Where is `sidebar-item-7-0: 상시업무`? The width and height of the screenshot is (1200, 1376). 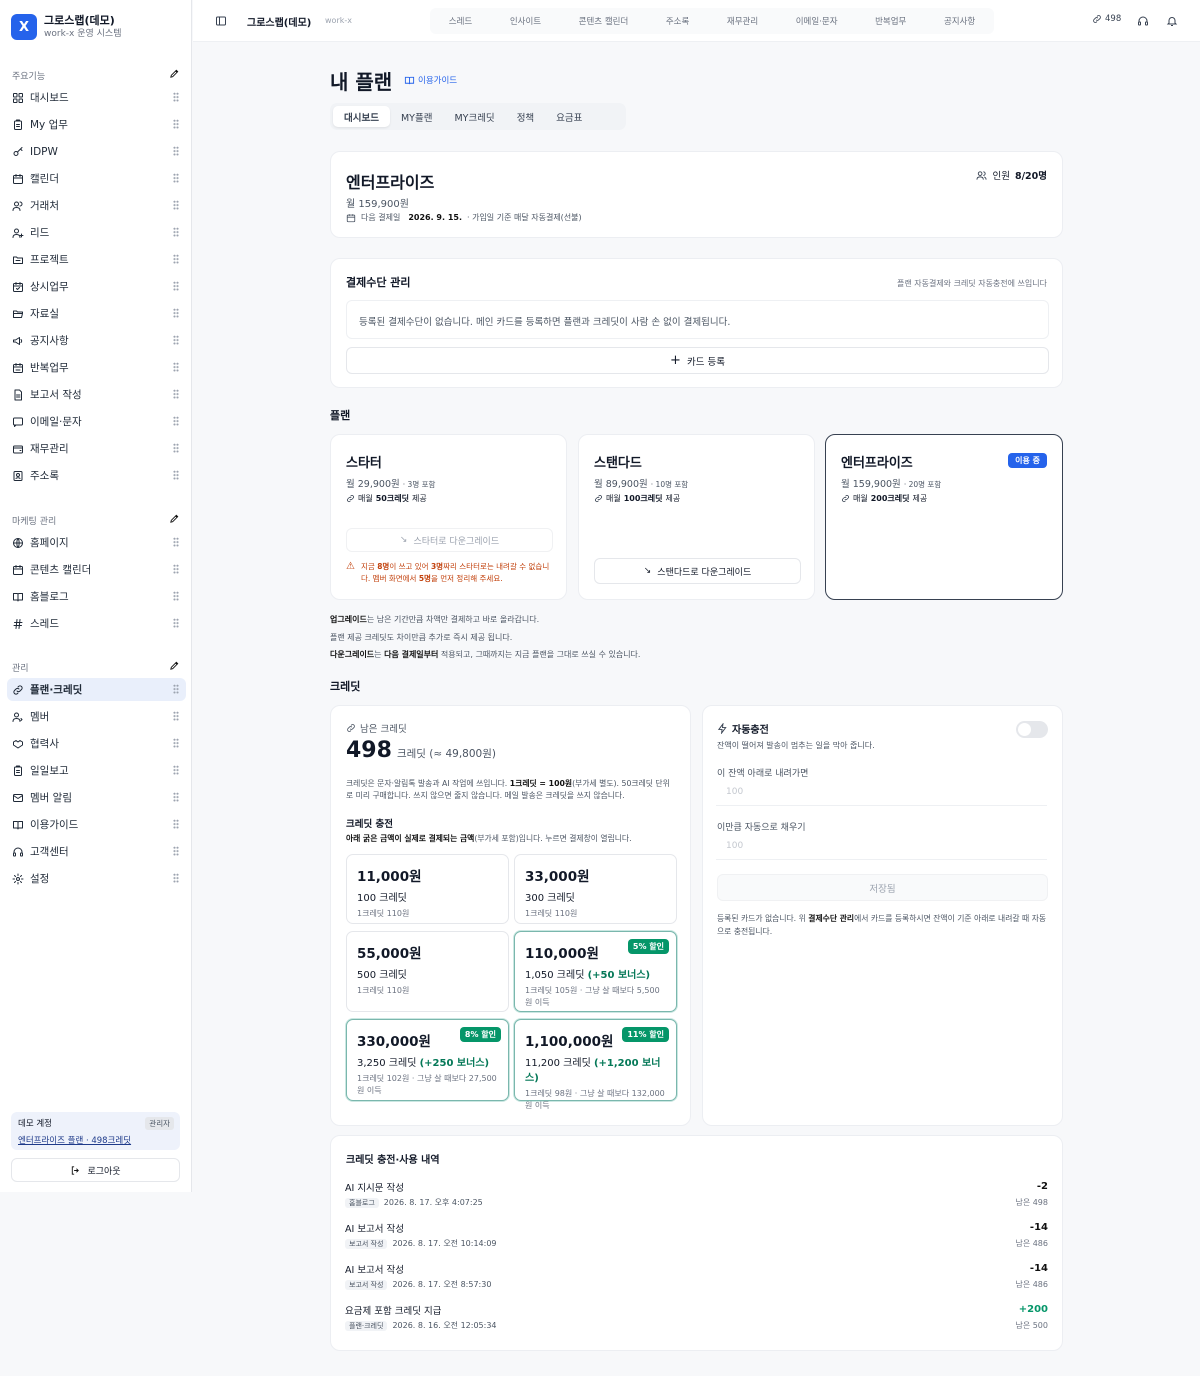
sidebar-item-7-0: 상시업무 is located at coordinates (96, 286).